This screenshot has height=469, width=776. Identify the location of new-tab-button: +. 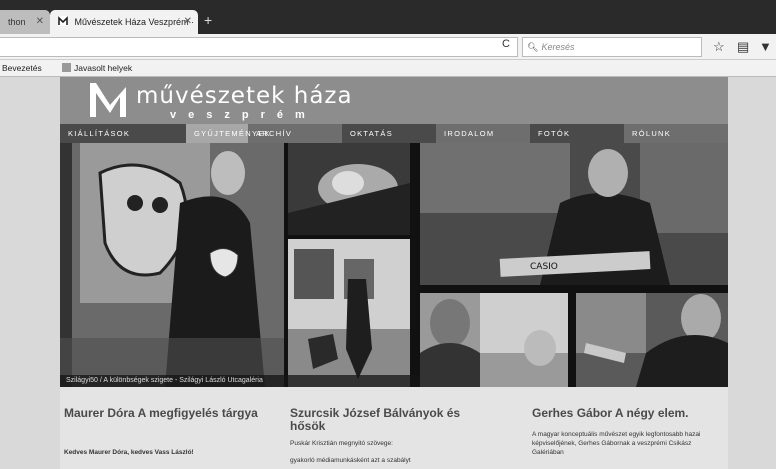
(208, 20).